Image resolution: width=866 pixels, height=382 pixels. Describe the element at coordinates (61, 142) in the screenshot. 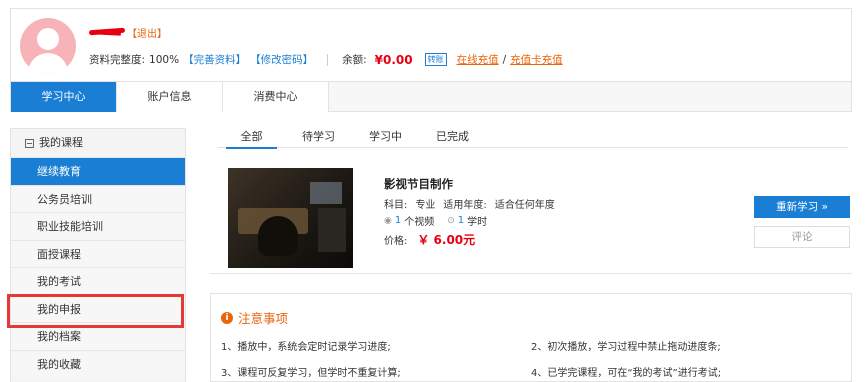

I see `sidebar-header-label: 我的课程` at that location.